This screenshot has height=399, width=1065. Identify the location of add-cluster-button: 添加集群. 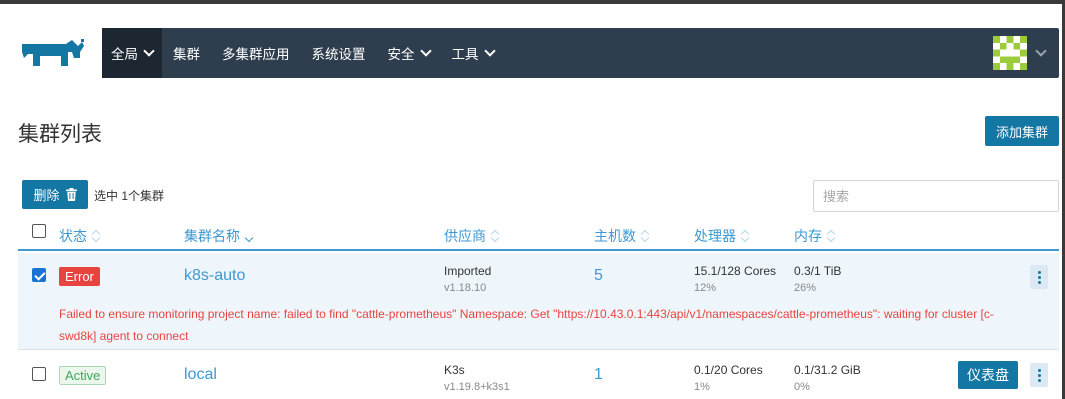
(1022, 131).